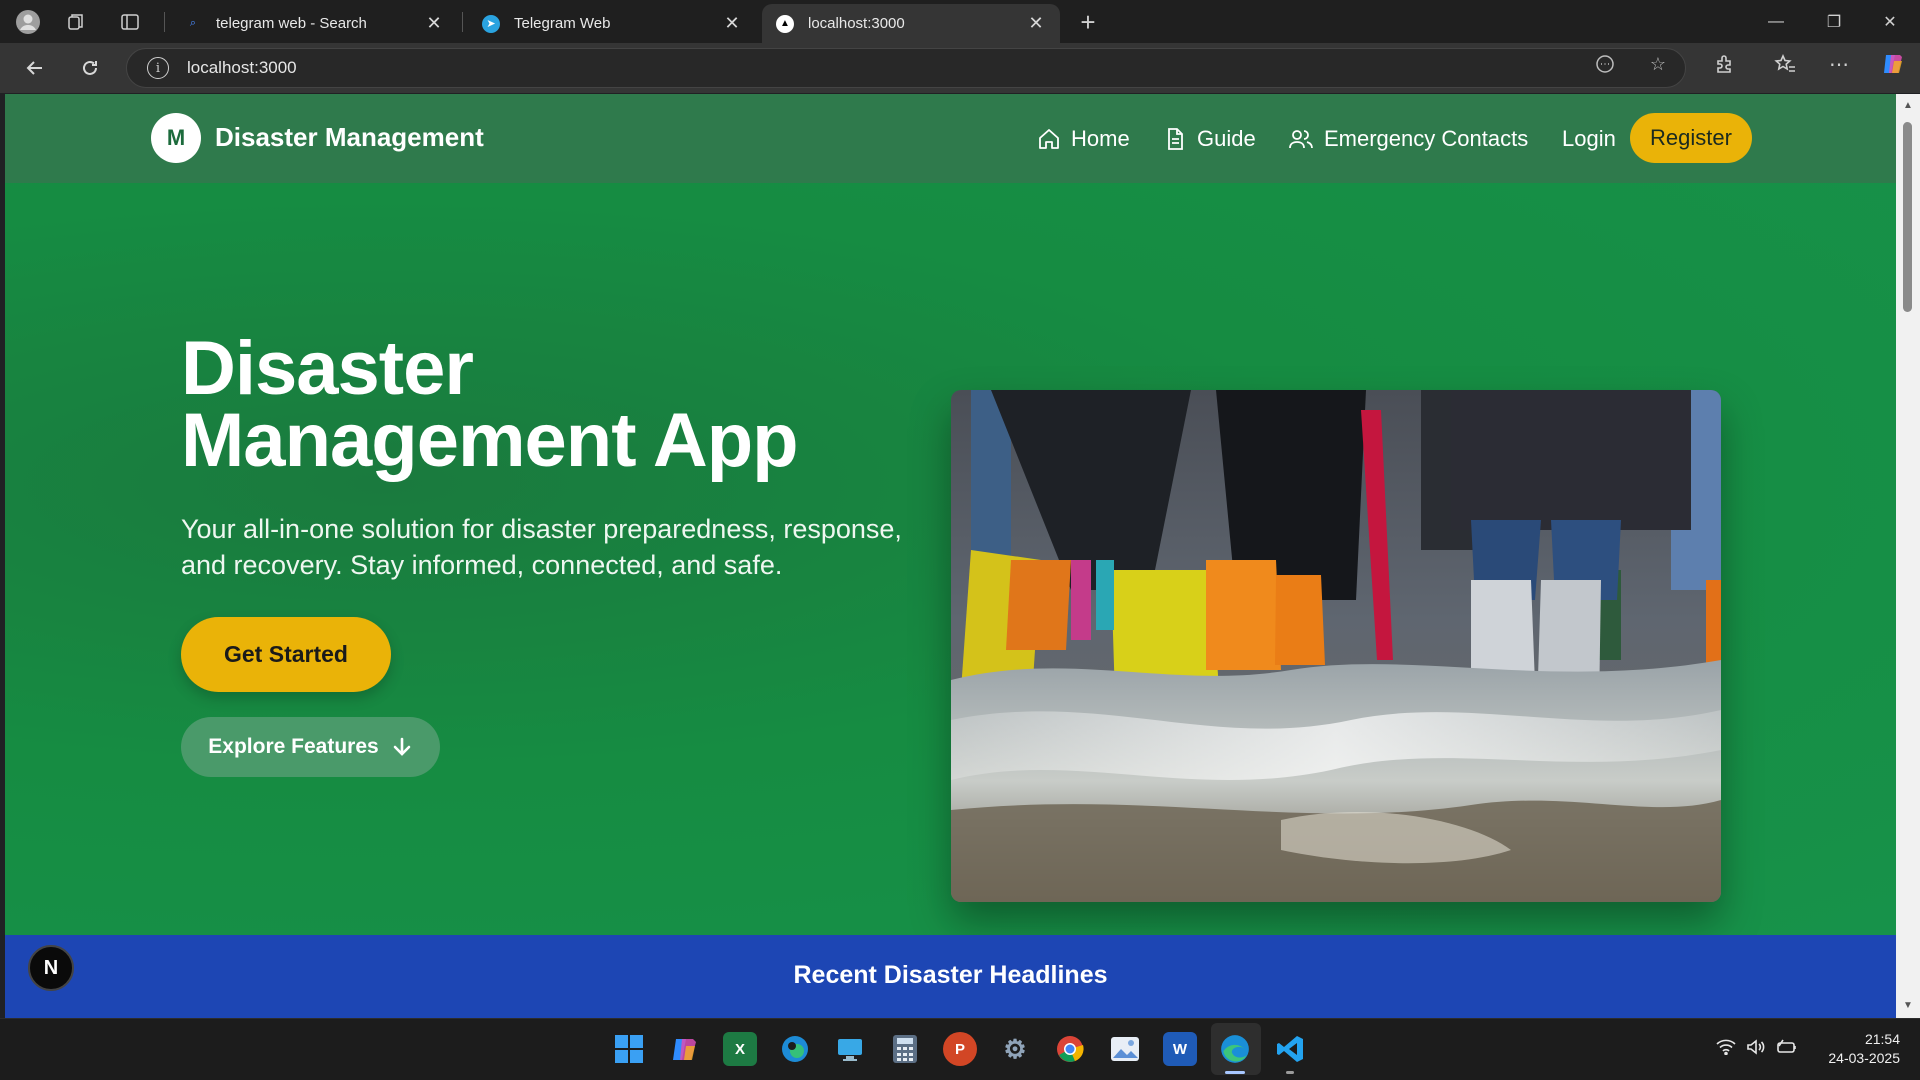  What do you see at coordinates (905, 1049) in the screenshot?
I see `calculator-icon` at bounding box center [905, 1049].